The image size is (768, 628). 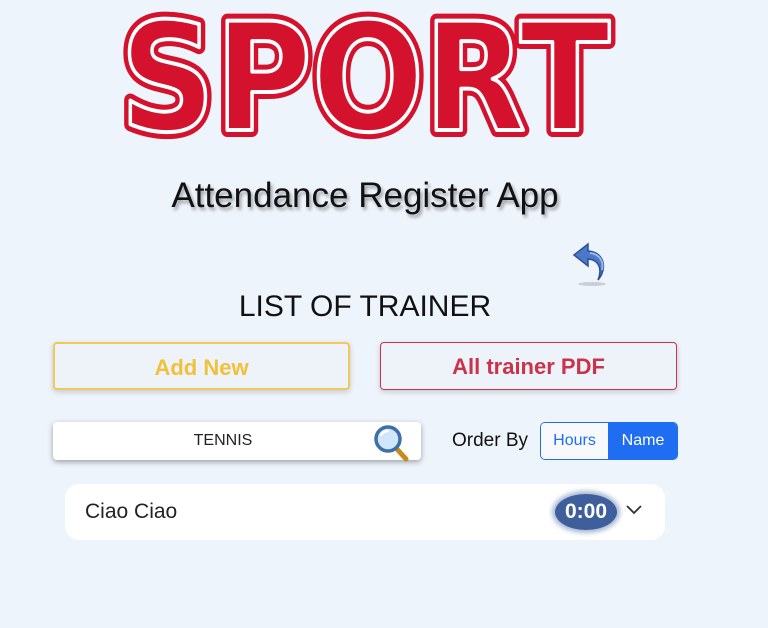 I want to click on trainer-list-item: Ciao Ciao 0:00, so click(x=365, y=512).